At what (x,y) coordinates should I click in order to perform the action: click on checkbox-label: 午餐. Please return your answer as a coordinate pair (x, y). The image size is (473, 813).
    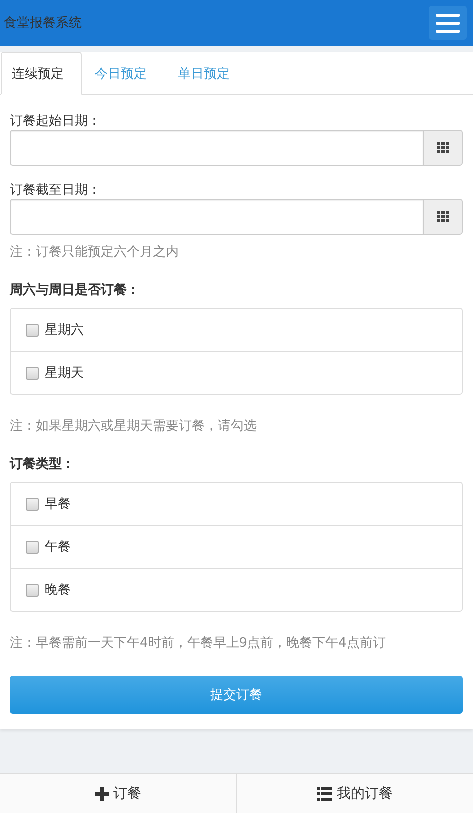
    Looking at the image, I should click on (58, 547).